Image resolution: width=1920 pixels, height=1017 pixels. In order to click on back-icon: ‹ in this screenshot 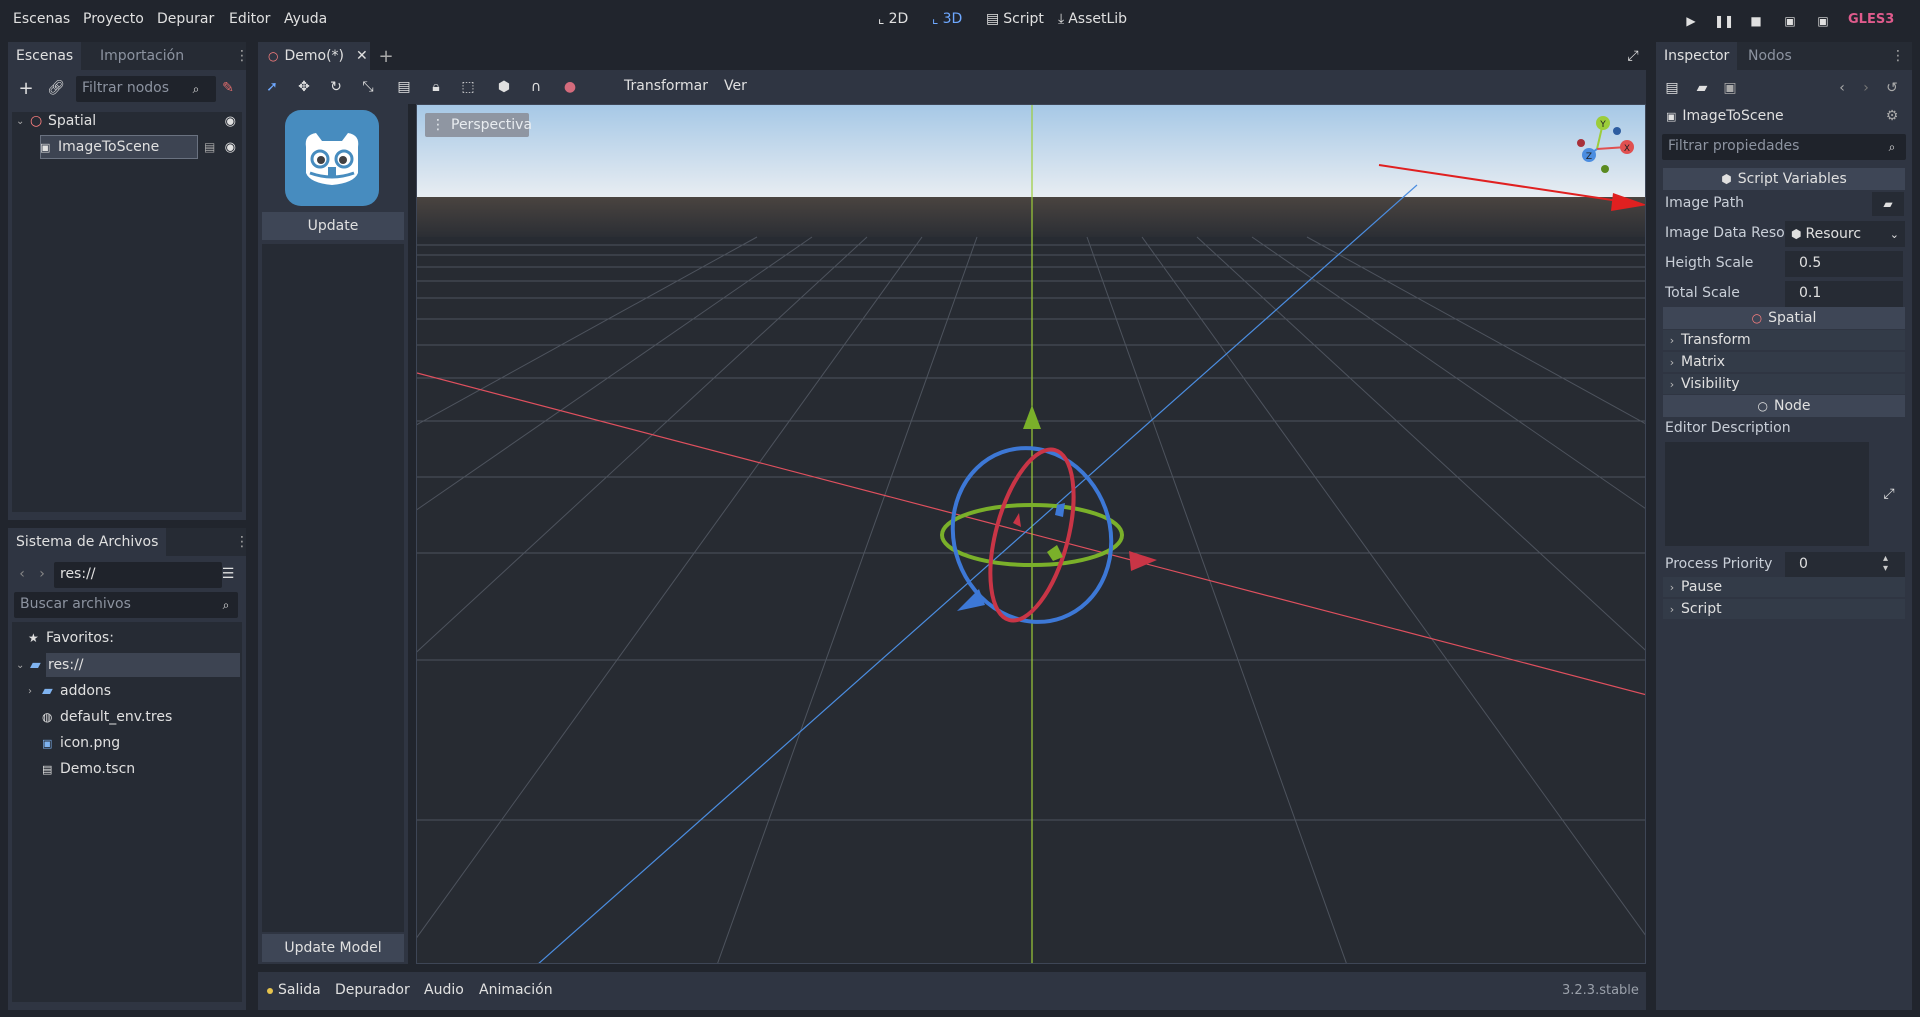, I will do `click(22, 574)`.